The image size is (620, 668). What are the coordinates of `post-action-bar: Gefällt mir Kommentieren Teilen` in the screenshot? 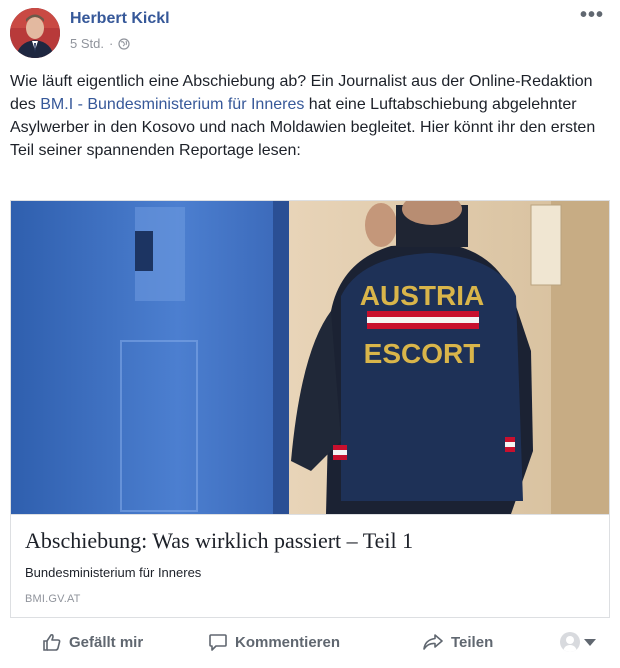 It's located at (310, 645).